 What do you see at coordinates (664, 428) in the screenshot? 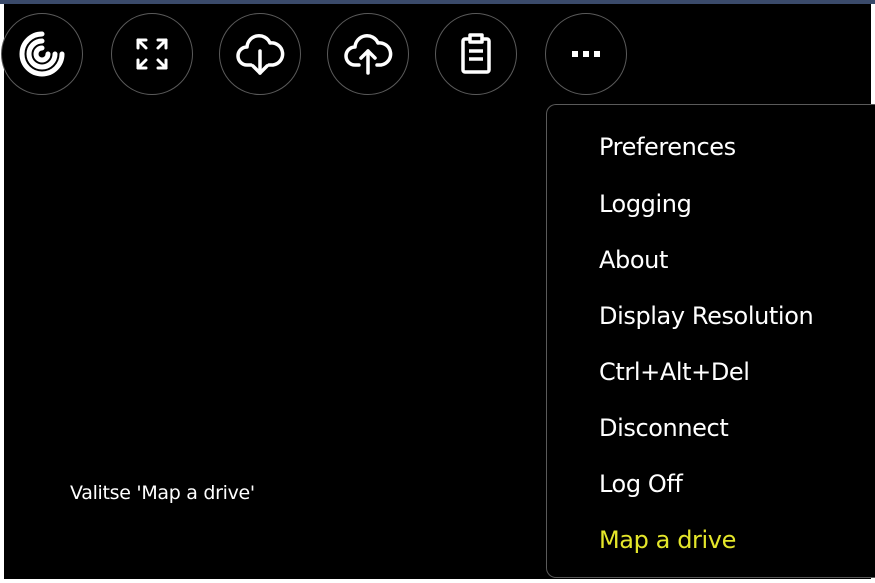
I see `menu-item-disconnect: Disconnect` at bounding box center [664, 428].